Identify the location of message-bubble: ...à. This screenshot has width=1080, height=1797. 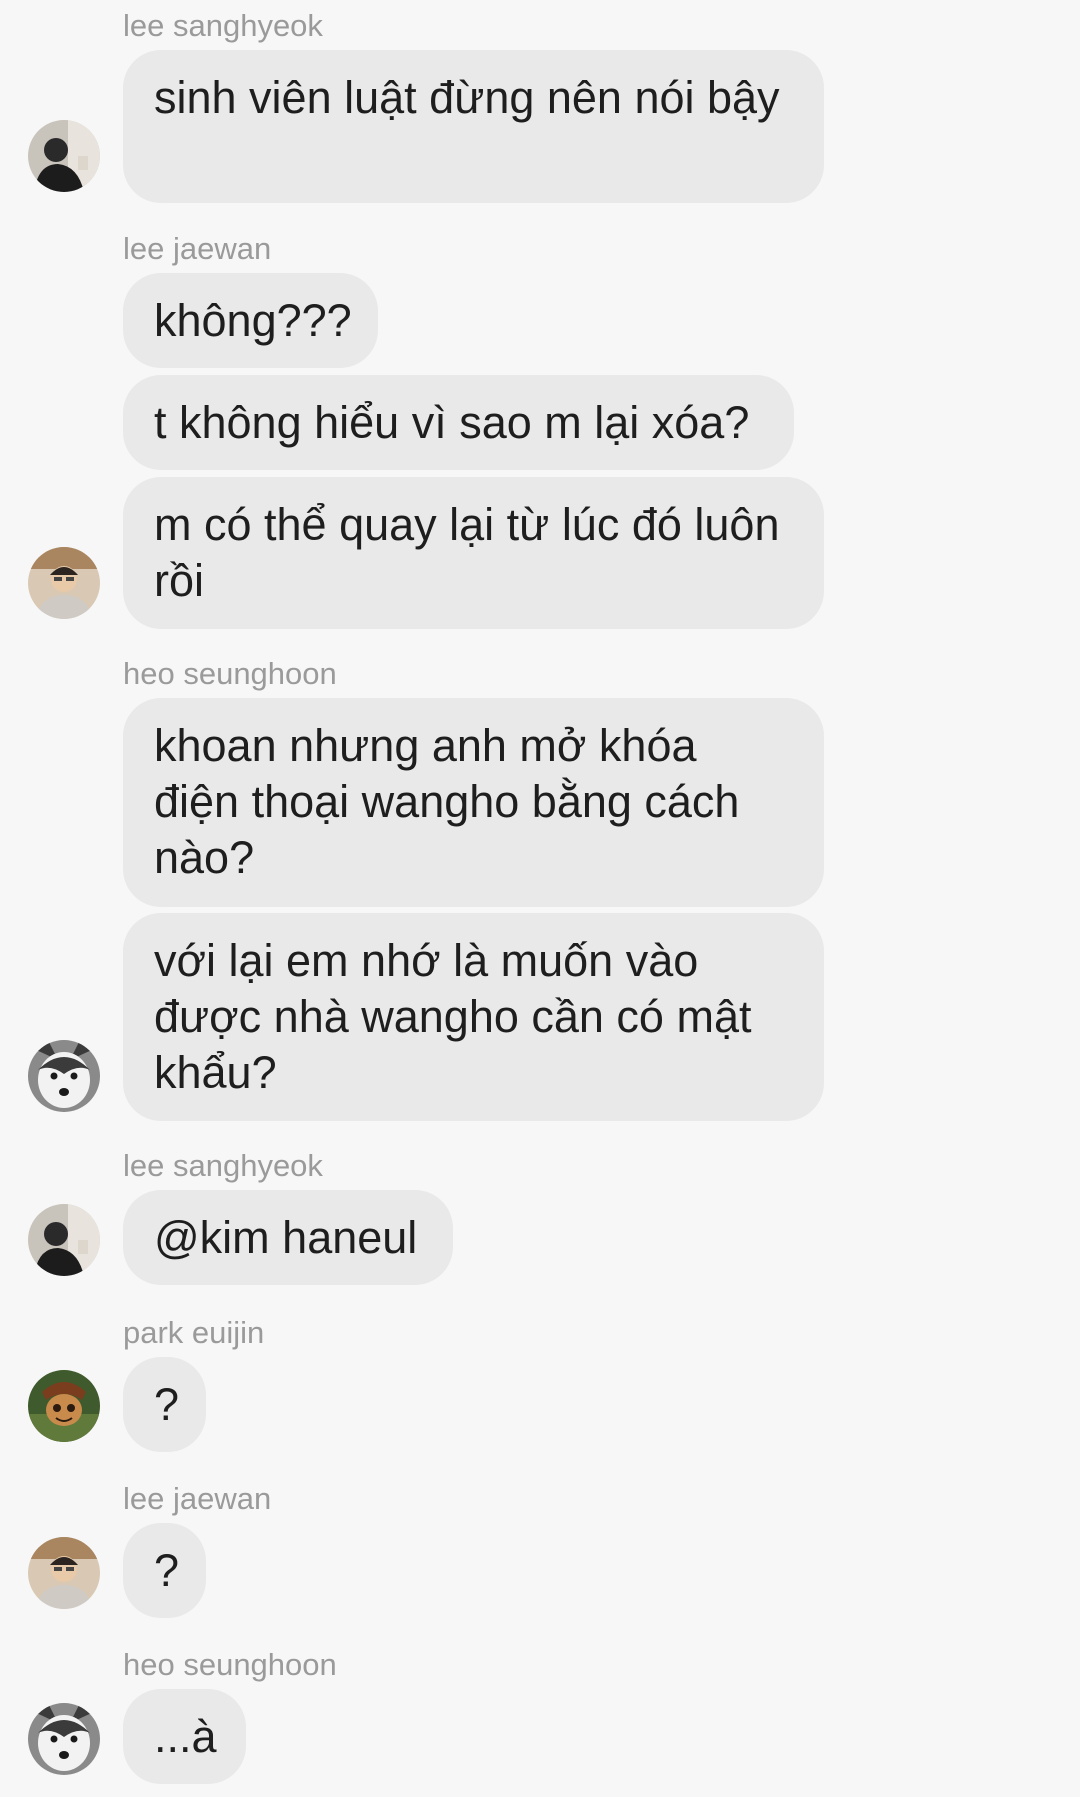
(184, 1736).